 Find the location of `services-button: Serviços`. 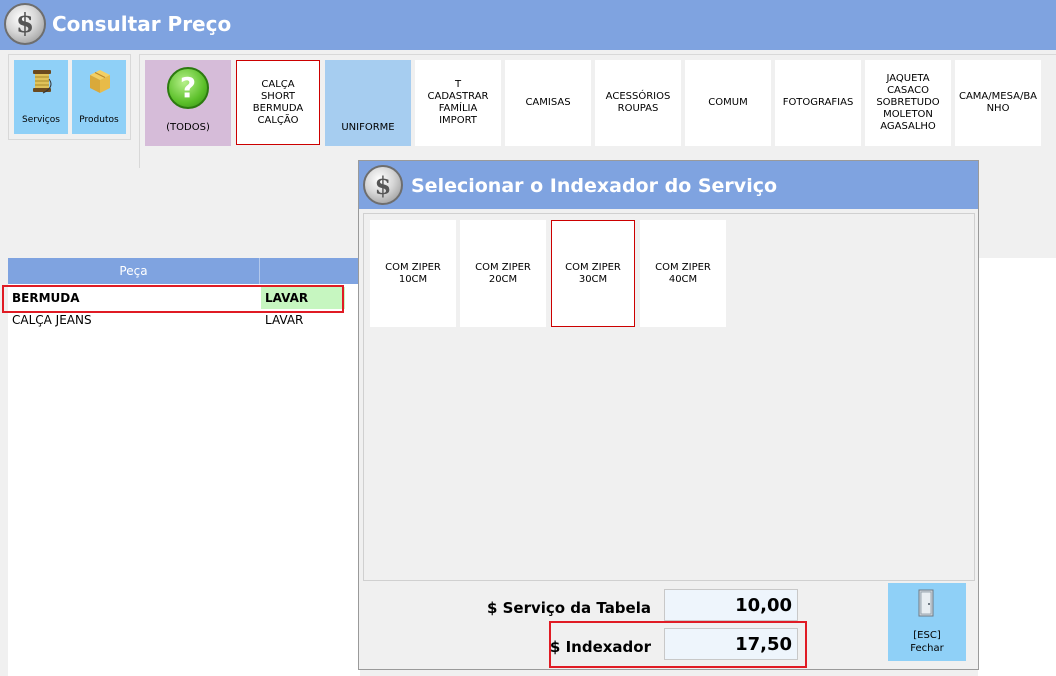

services-button: Serviços is located at coordinates (41, 97).